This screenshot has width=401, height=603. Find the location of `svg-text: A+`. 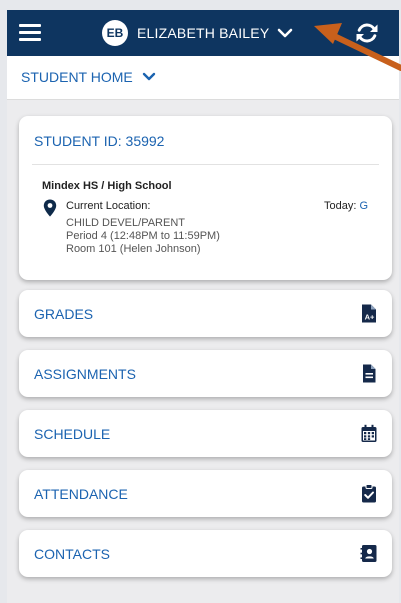

svg-text: A+ is located at coordinates (370, 317).